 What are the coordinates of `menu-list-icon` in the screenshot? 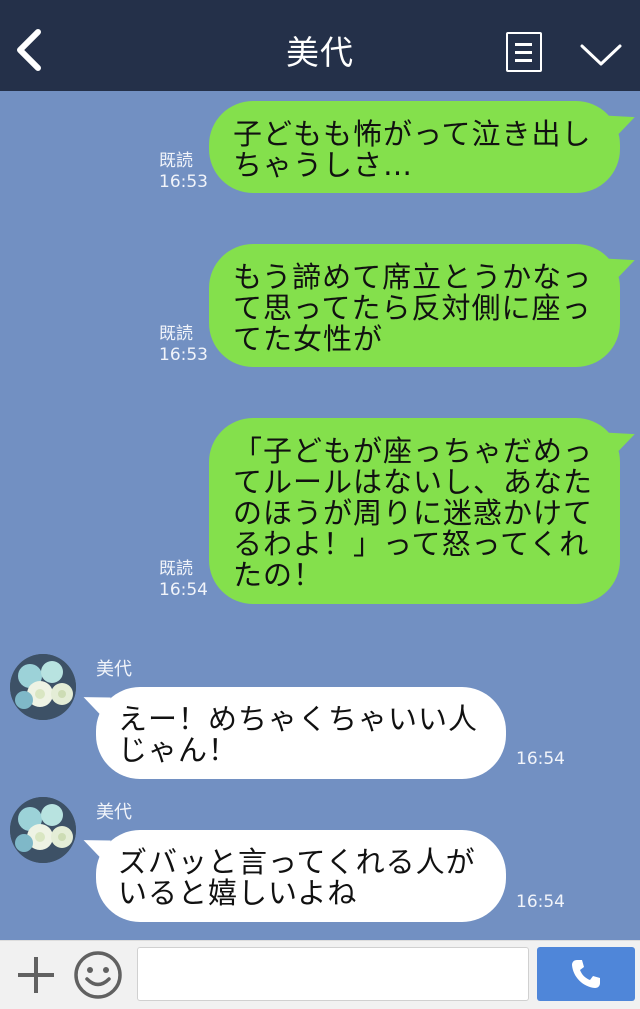 It's located at (524, 52).